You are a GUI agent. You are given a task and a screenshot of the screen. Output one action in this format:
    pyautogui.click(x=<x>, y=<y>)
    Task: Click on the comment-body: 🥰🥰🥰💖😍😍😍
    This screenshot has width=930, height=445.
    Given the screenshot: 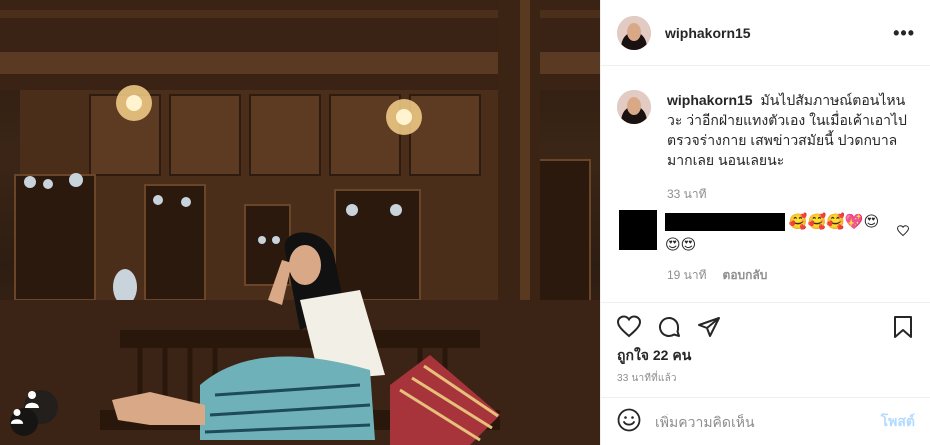 What is the action you would take?
    pyautogui.click(x=776, y=233)
    